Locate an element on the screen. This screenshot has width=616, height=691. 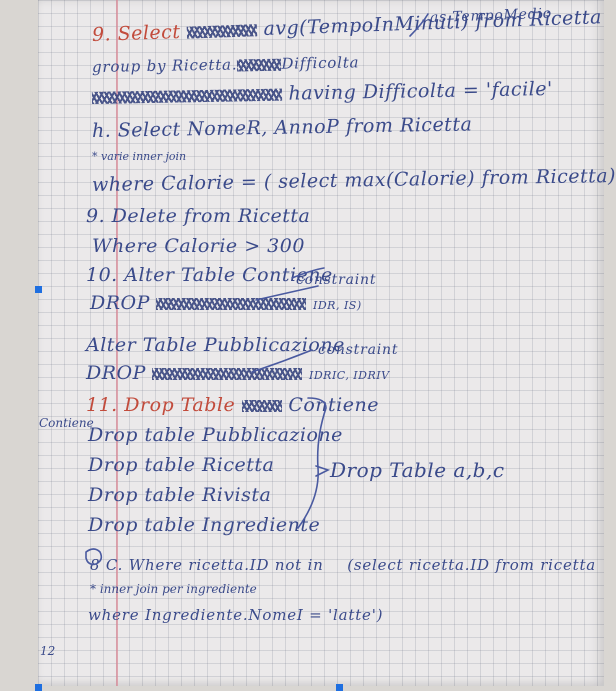
constraint-note: constraint is located at coordinates (336, 280).